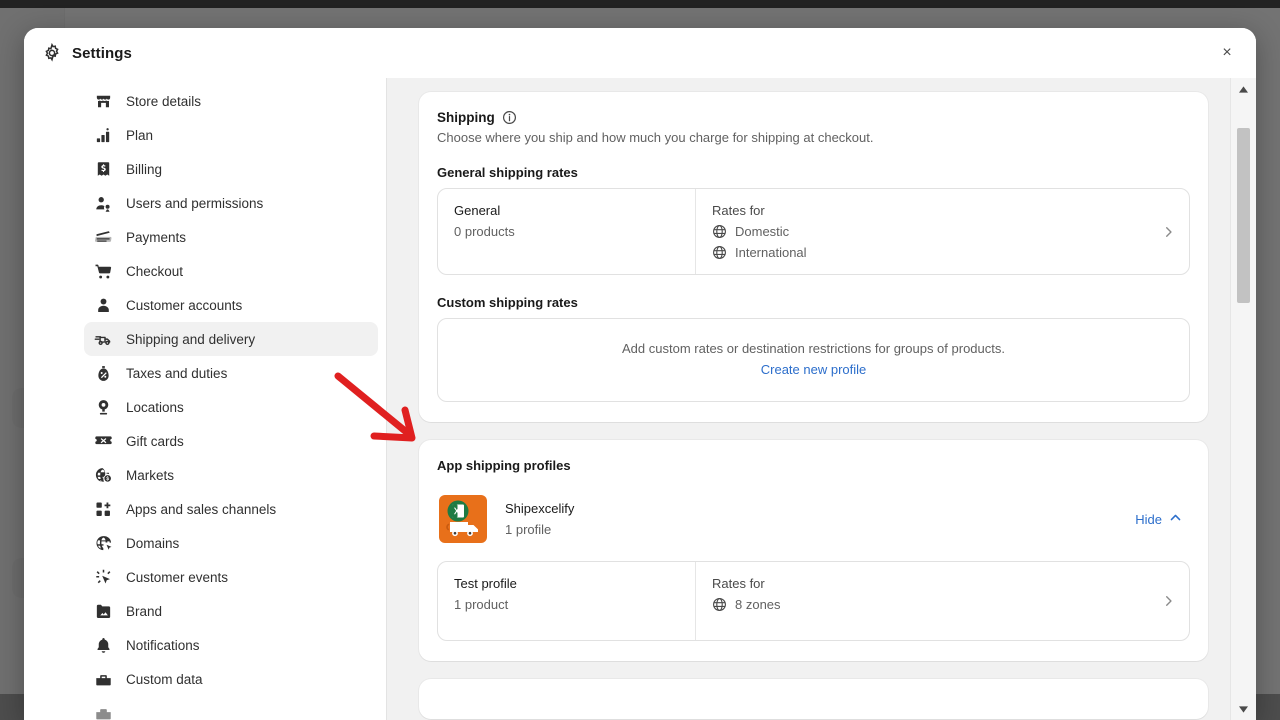 The height and width of the screenshot is (720, 1280). I want to click on sidebar-item-label: Brand, so click(144, 611).